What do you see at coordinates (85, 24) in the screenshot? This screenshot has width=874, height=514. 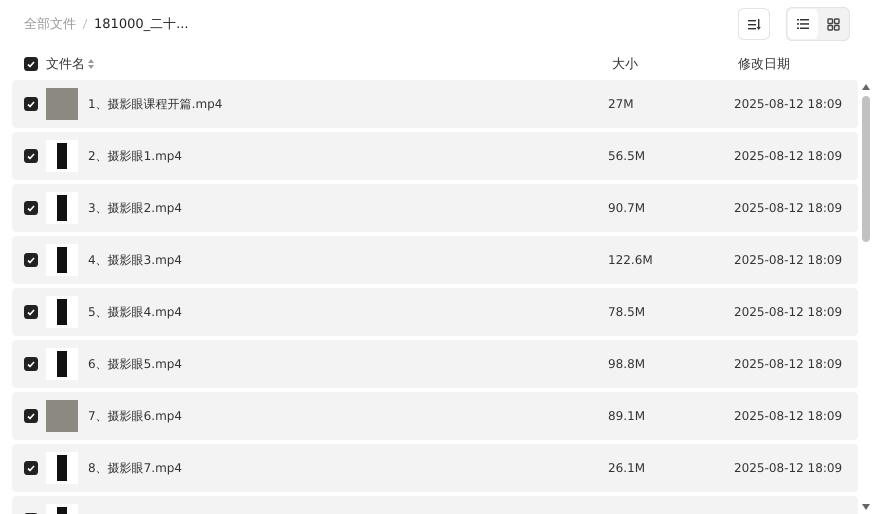 I see `slash-icon` at bounding box center [85, 24].